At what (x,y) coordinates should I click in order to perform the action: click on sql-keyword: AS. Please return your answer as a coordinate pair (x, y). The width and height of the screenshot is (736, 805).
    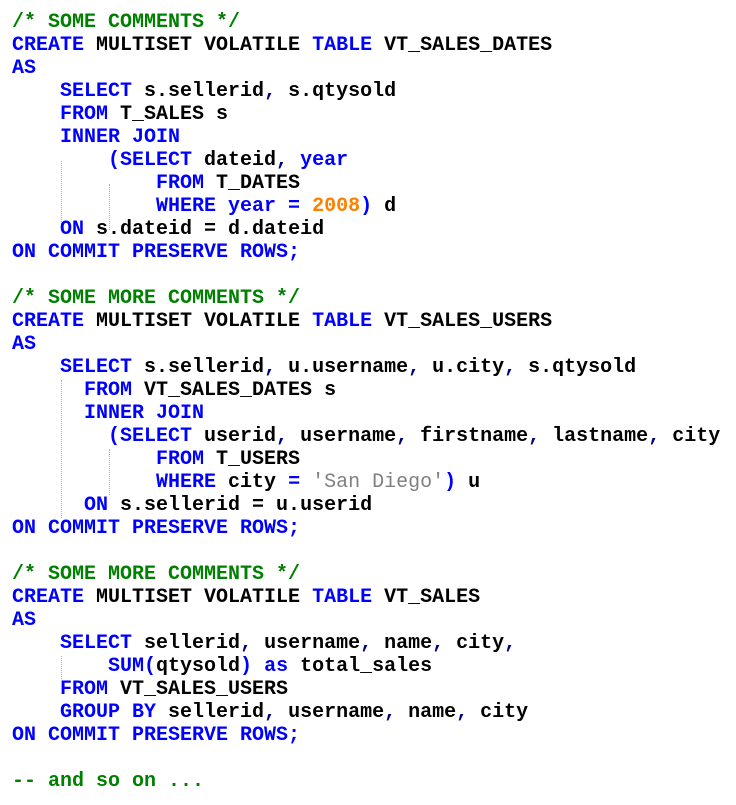
    Looking at the image, I should click on (24, 620).